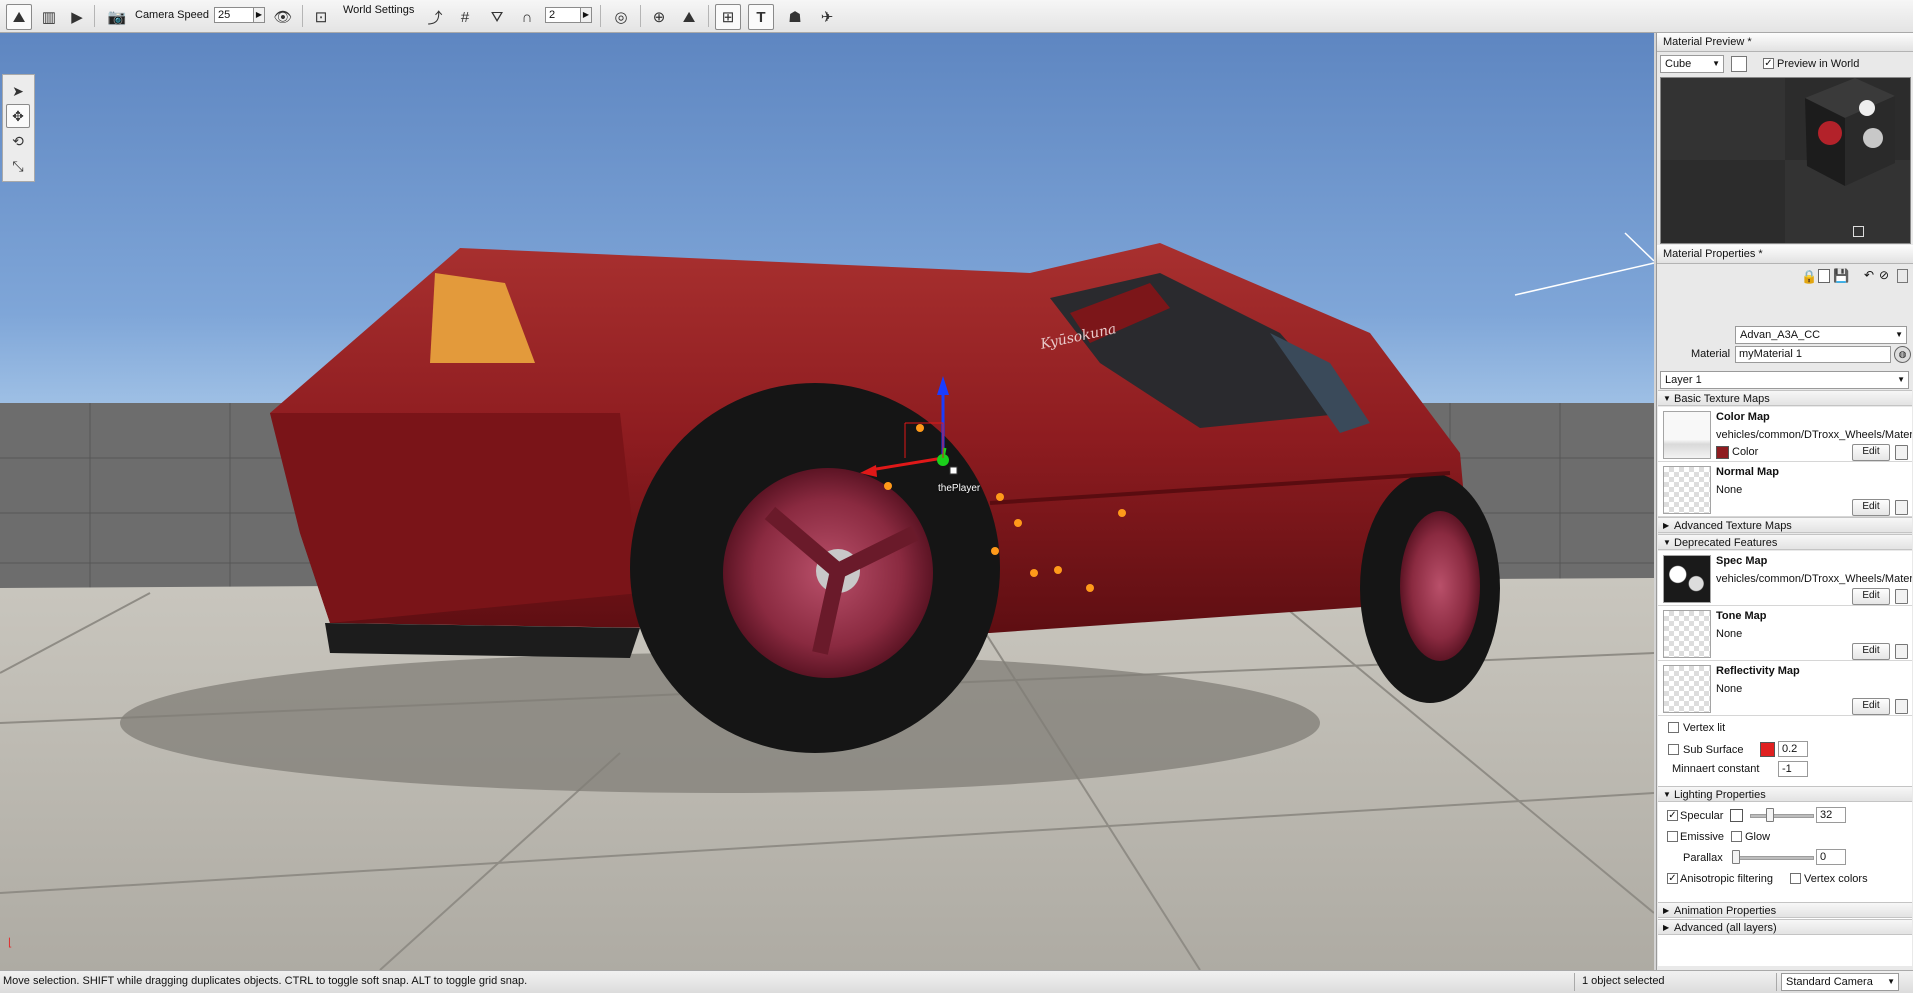  I want to click on fit-view-icon: ⊡, so click(321, 17).